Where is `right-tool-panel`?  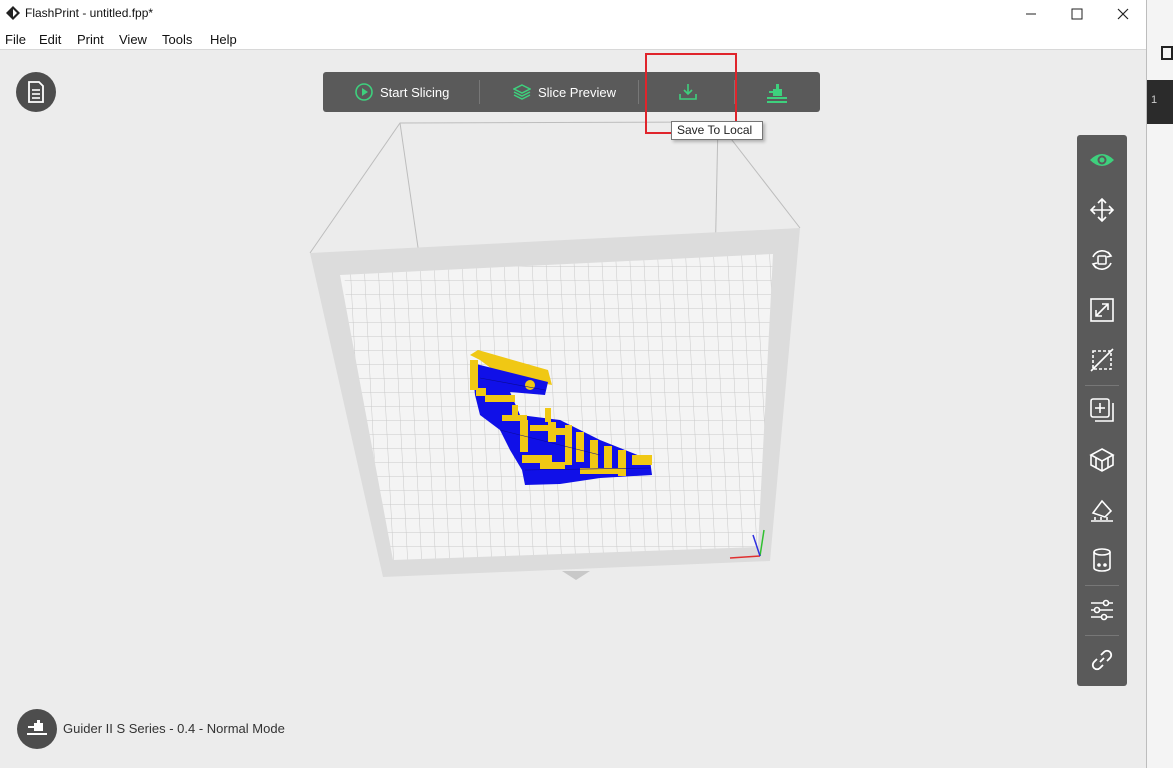
right-tool-panel is located at coordinates (1102, 410).